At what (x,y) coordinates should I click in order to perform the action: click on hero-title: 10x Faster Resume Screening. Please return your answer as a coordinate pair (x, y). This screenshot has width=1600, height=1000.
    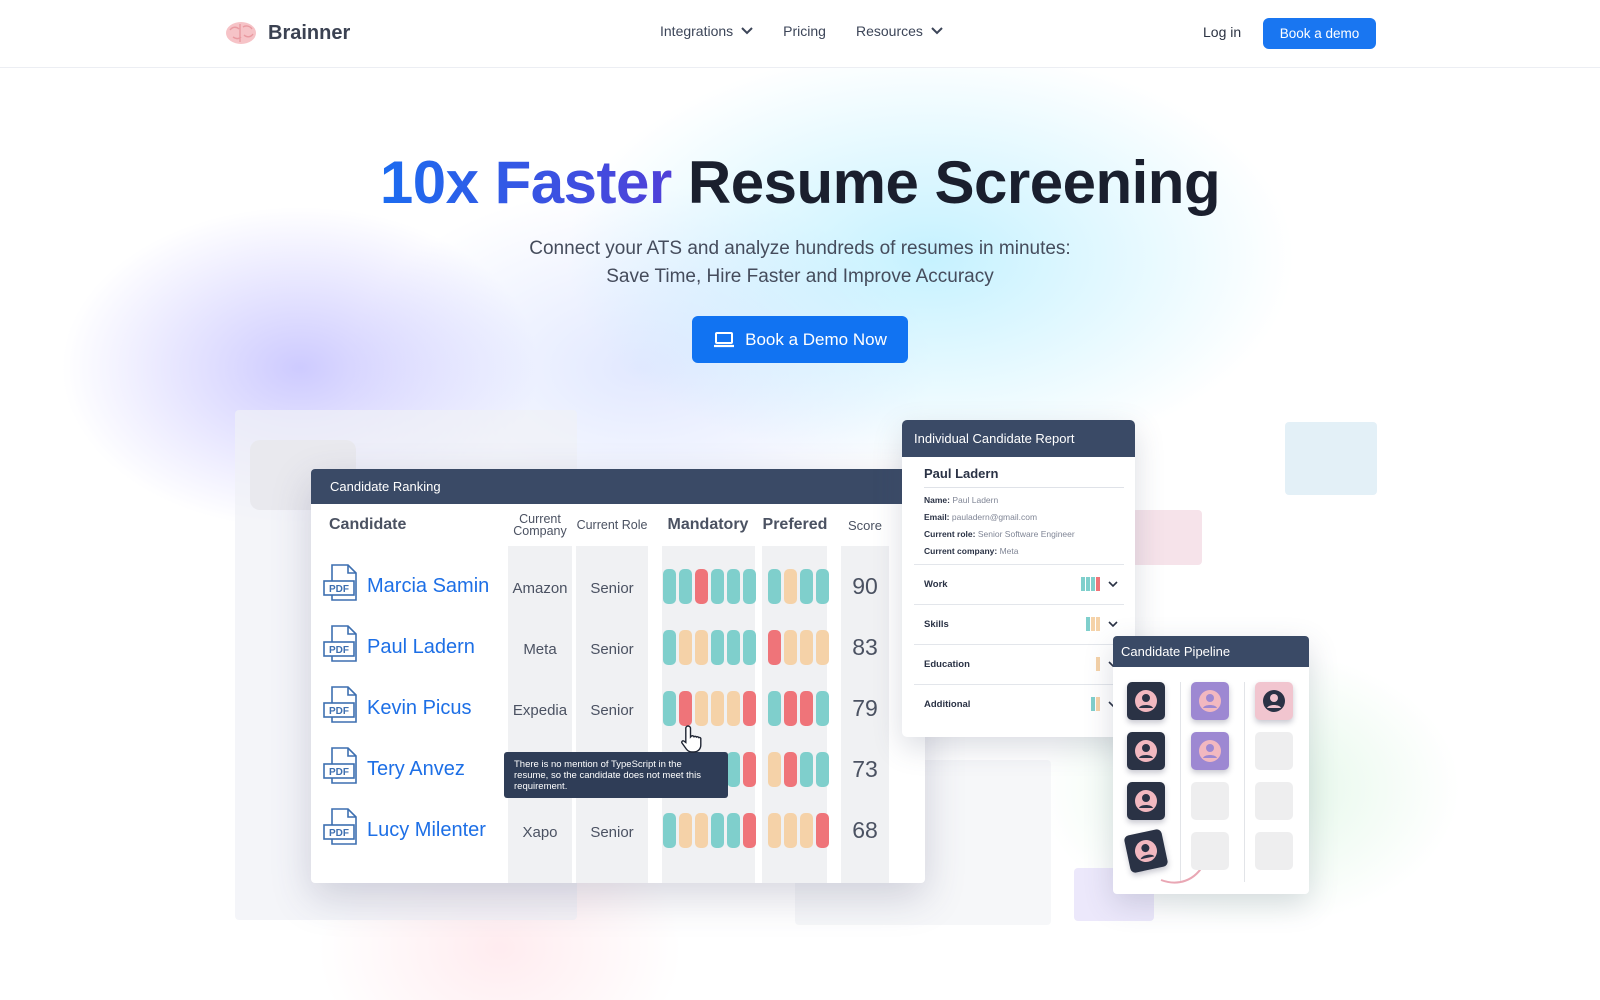
    Looking at the image, I should click on (800, 182).